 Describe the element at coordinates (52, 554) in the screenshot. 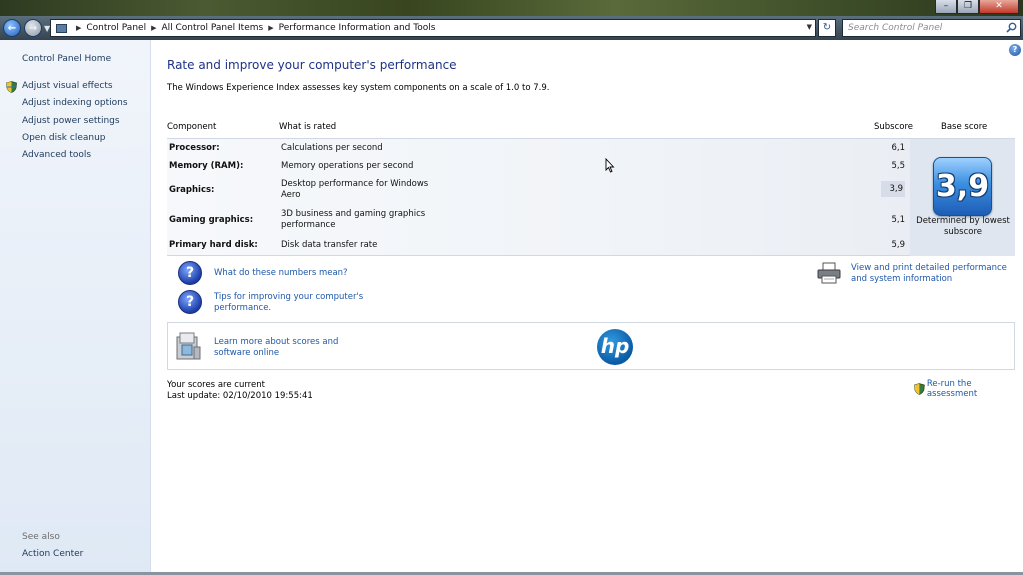

I see `see-also-action-center: Action Center` at that location.